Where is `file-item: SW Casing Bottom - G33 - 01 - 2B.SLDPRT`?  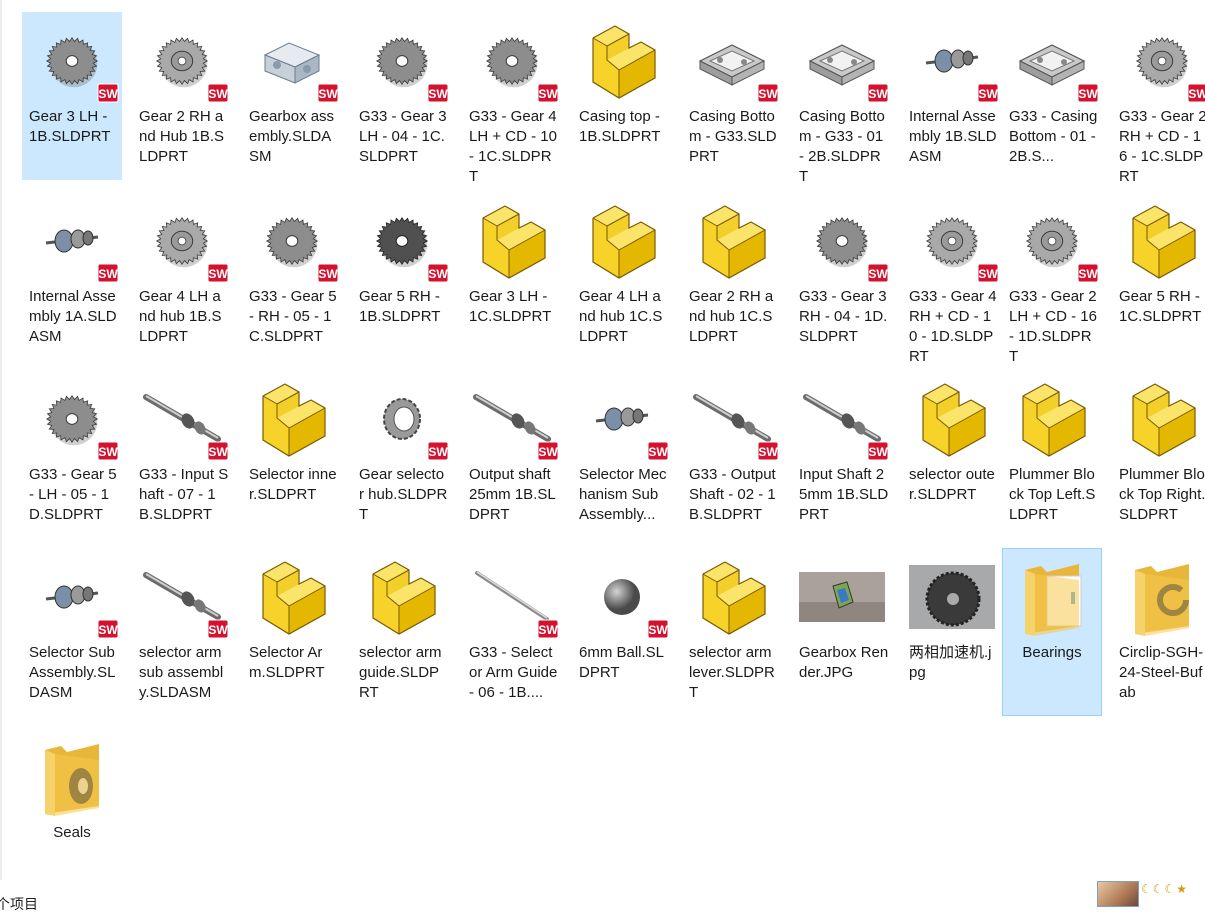 file-item: SW Casing Bottom - G33 - 01 - 2B.SLDPRT is located at coordinates (842, 98).